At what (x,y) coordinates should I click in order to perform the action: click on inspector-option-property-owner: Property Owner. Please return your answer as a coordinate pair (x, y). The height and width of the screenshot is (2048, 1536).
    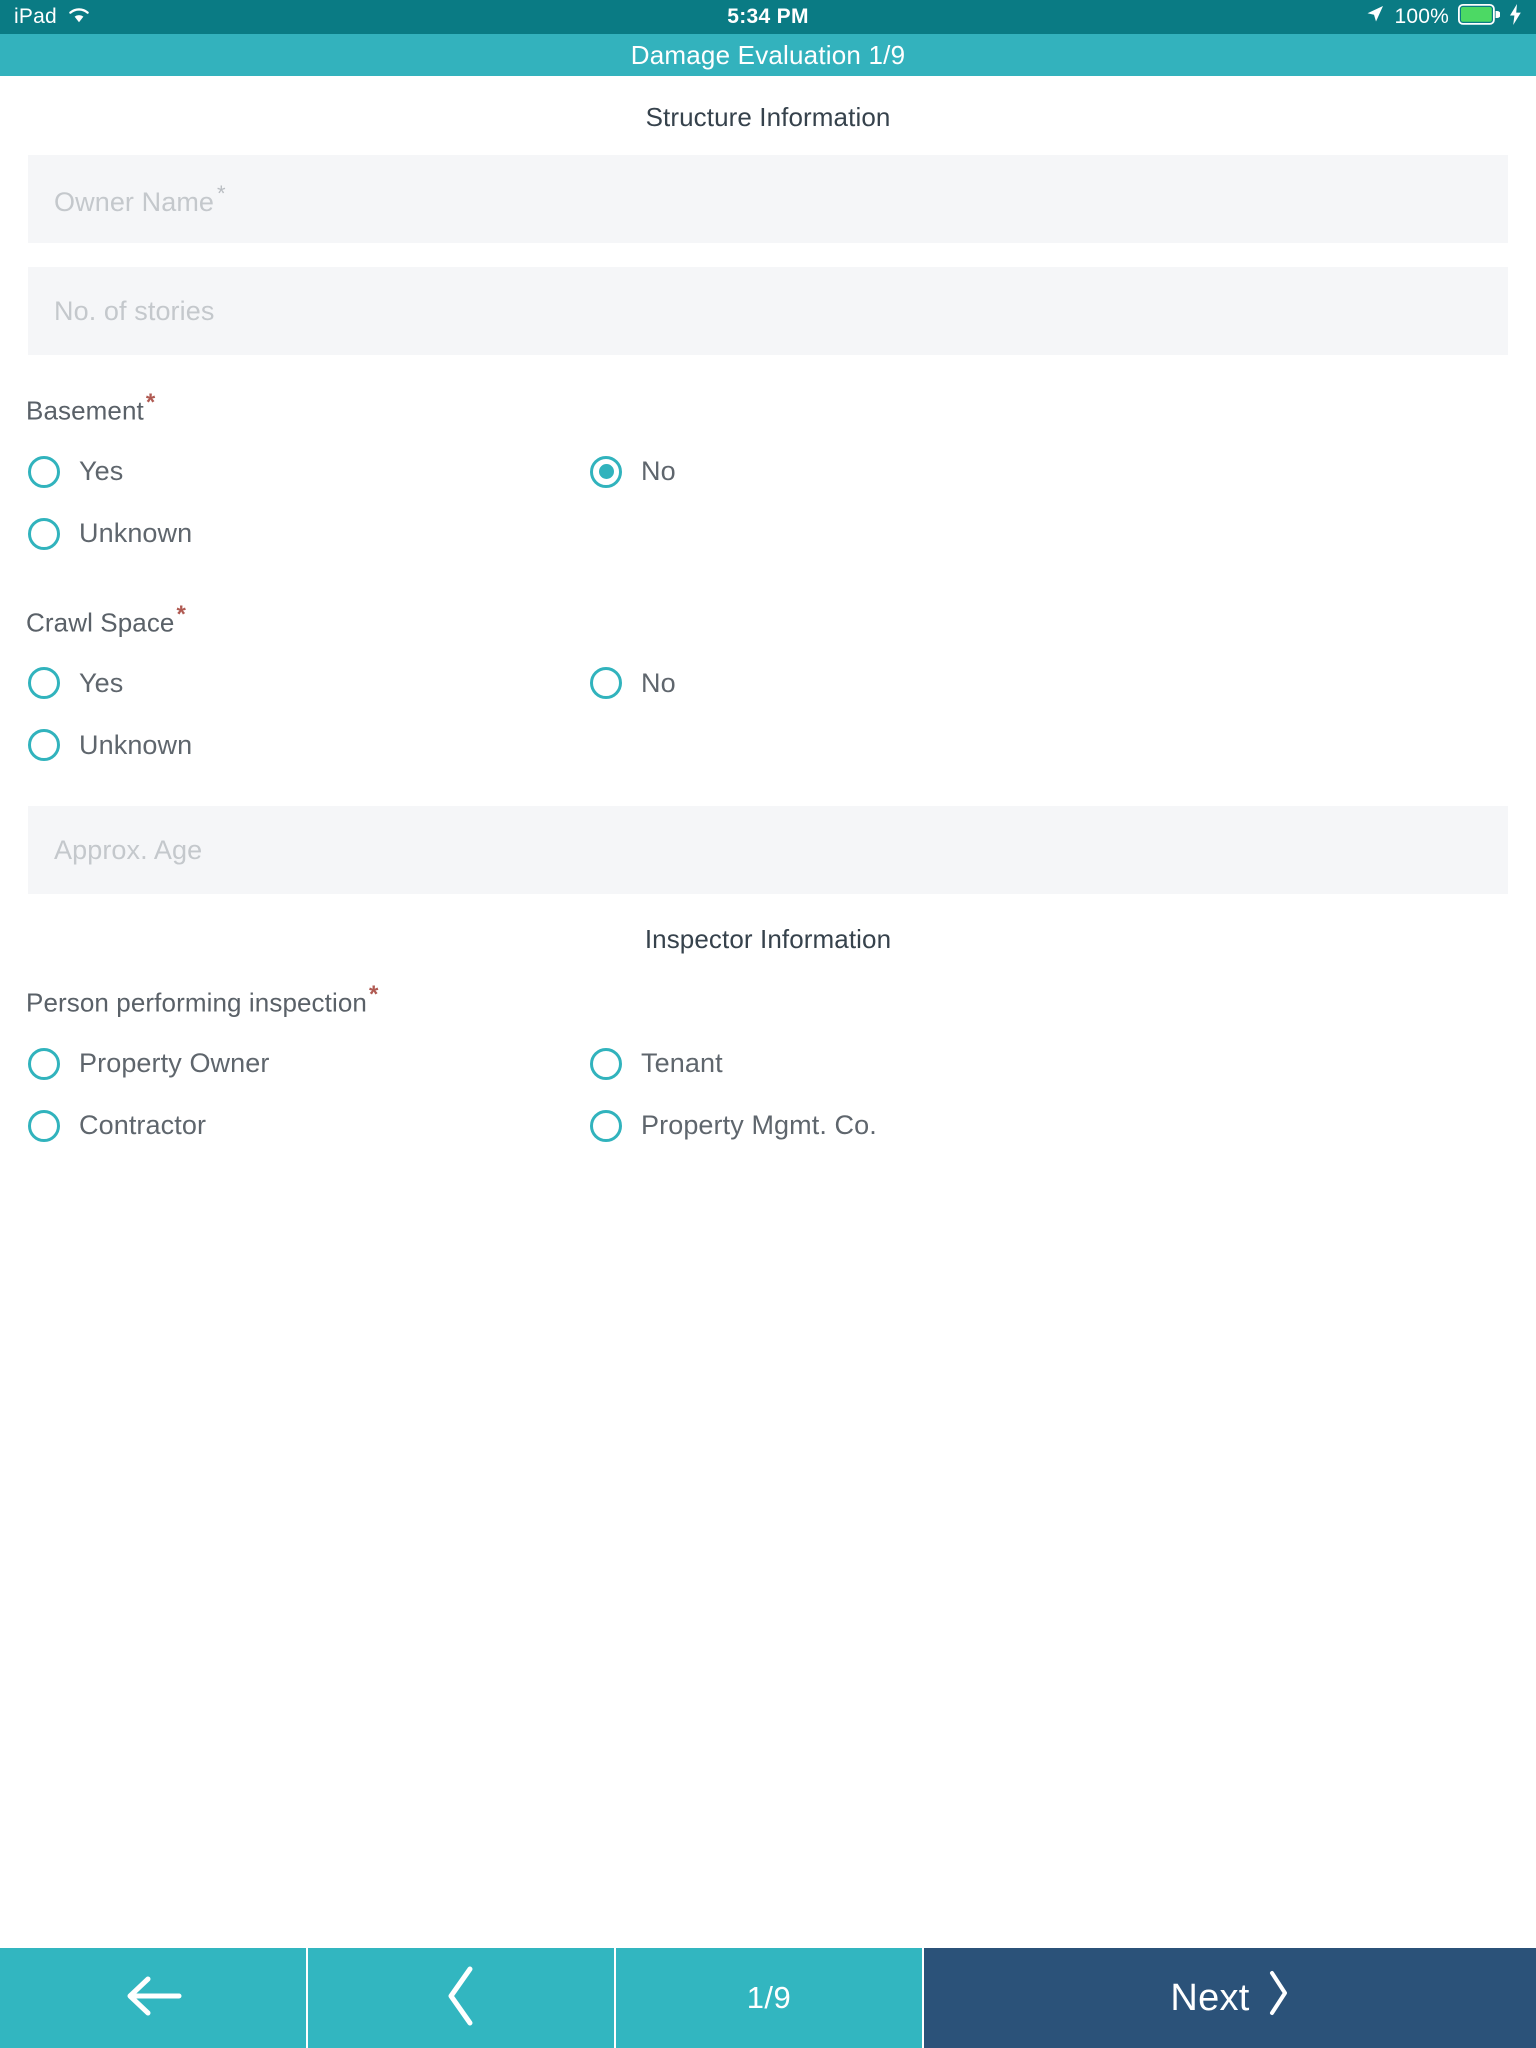
    Looking at the image, I should click on (295, 1064).